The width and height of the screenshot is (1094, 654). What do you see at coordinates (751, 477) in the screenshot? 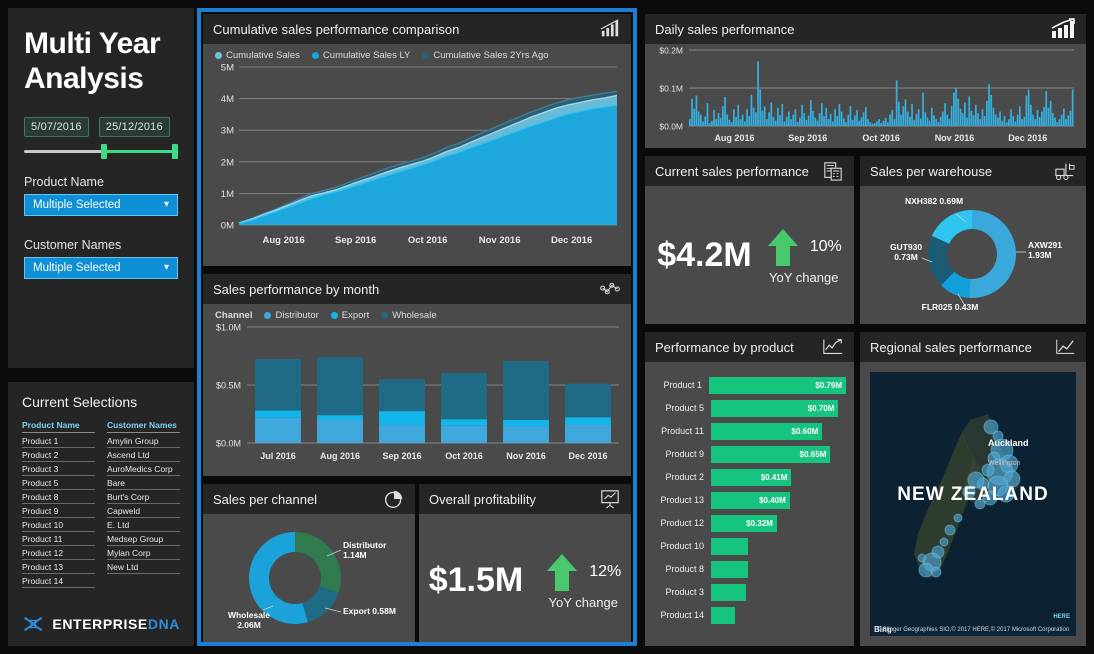
I see `product-bar: $0.41M` at bounding box center [751, 477].